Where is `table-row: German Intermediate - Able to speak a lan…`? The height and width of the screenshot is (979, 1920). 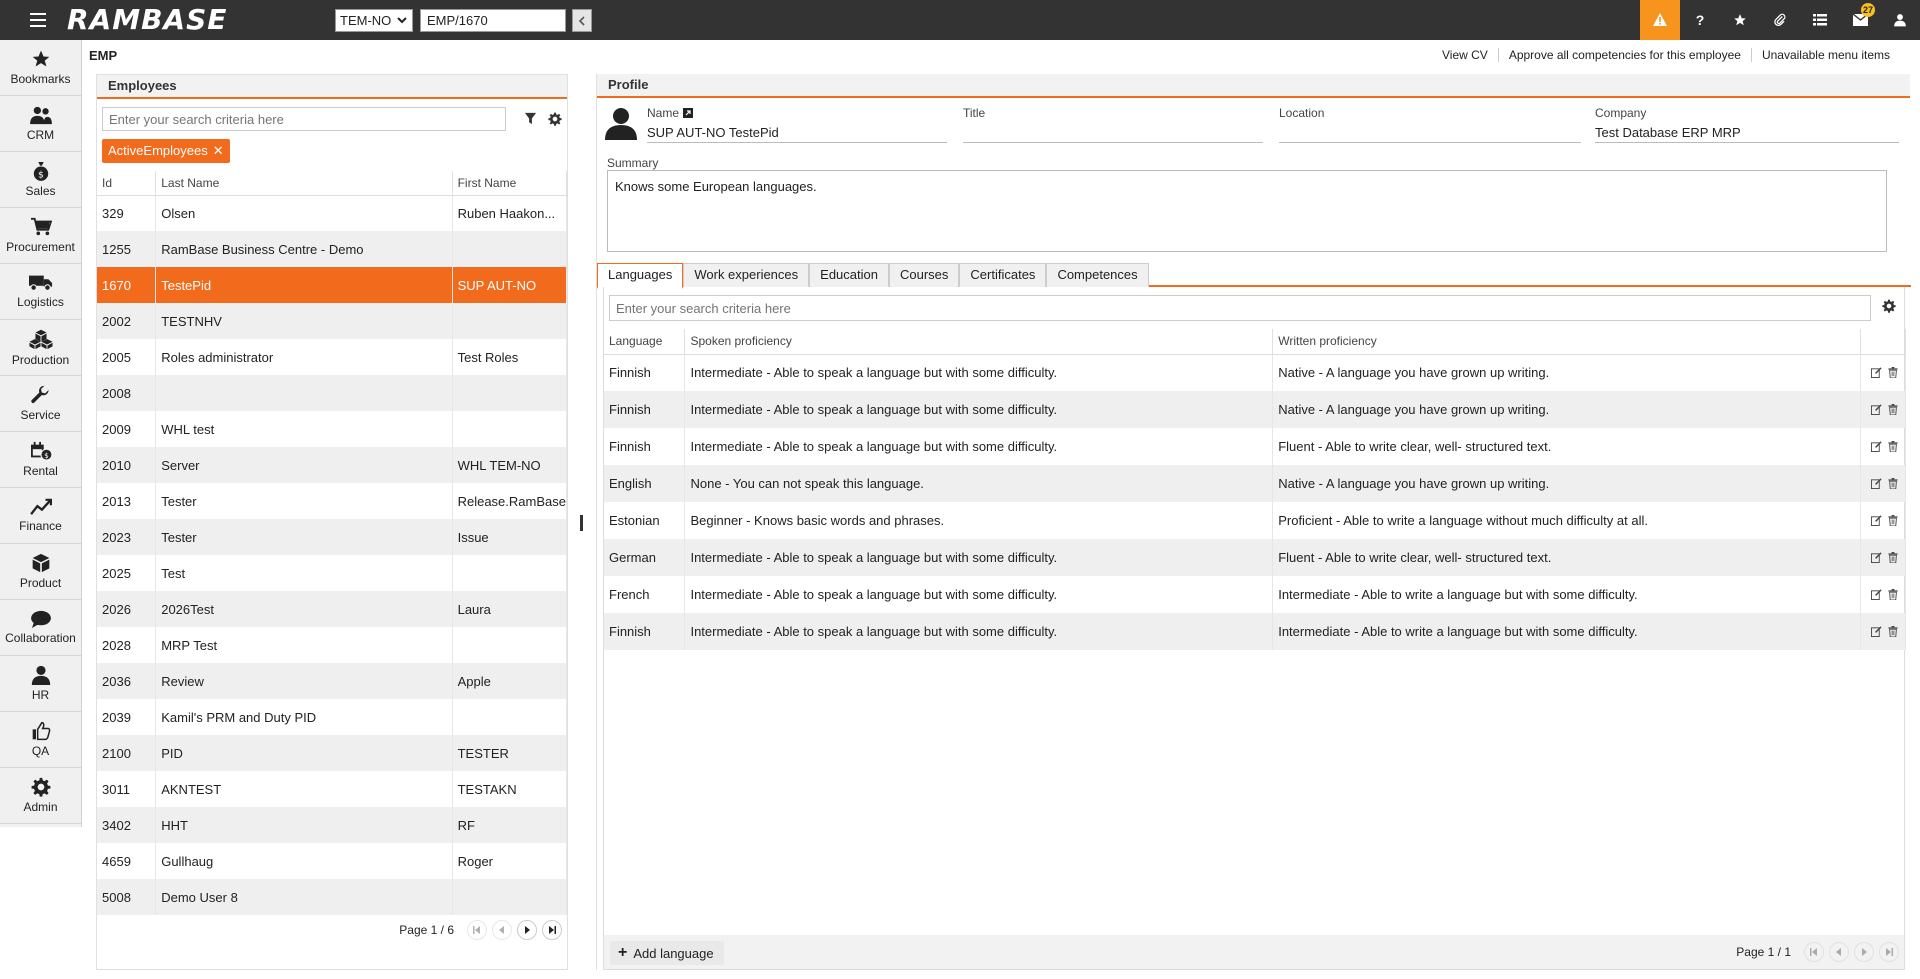 table-row: German Intermediate - Able to speak a lan… is located at coordinates (1255, 557).